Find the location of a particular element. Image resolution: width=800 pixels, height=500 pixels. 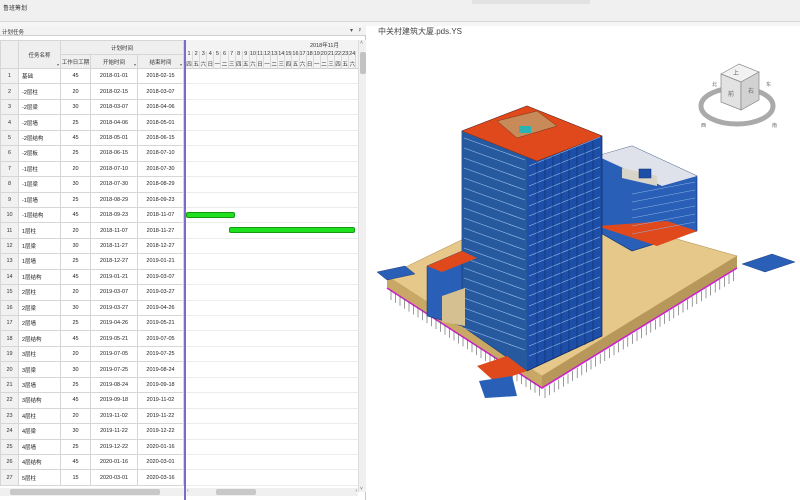

task-name-cell: 2层柱 is located at coordinates (39, 292).